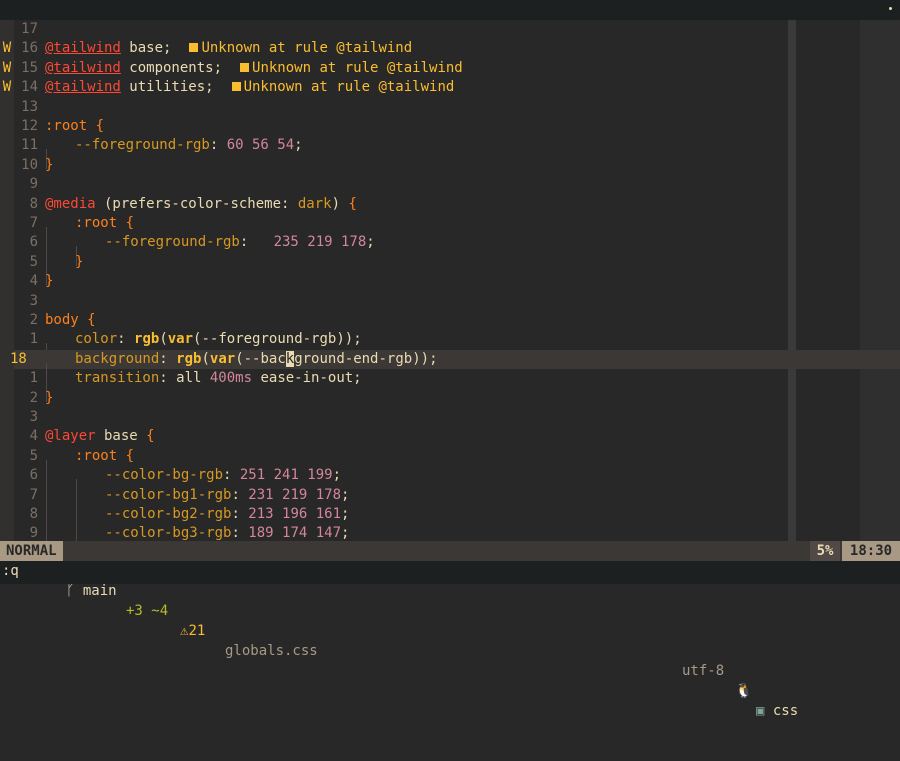 The image size is (900, 761). I want to click on code-token: --color-bg3-rgb, so click(168, 533).